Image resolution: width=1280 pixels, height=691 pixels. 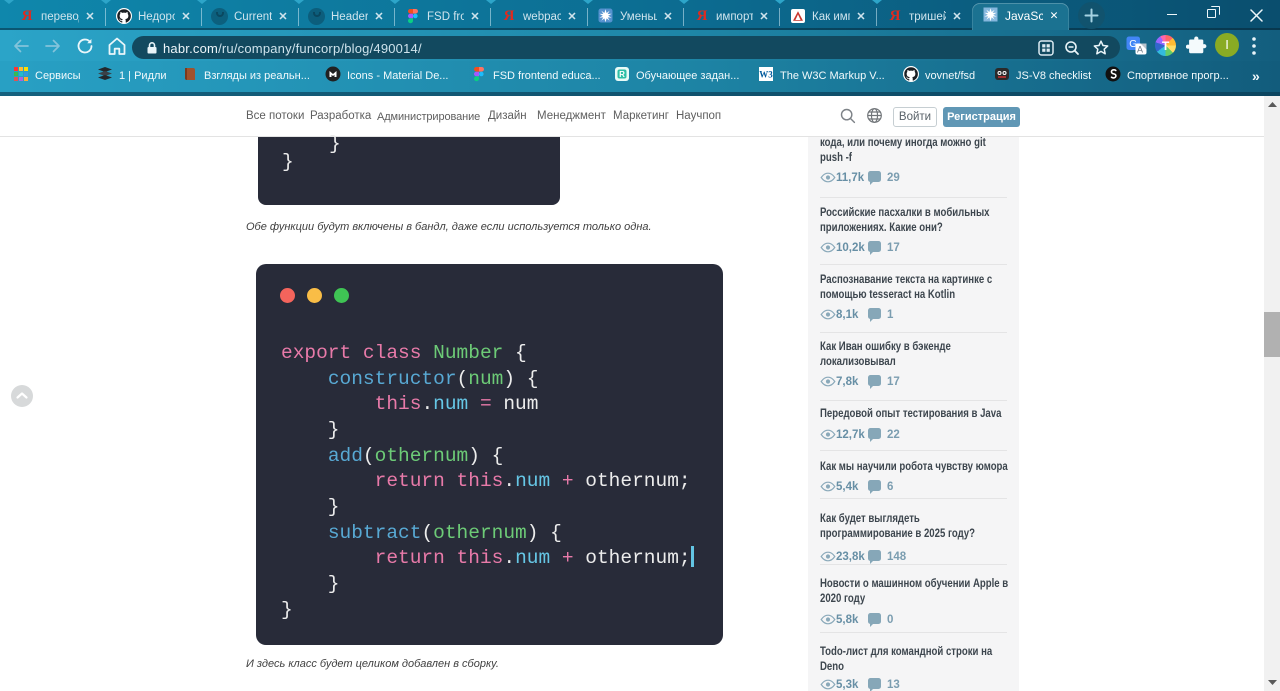 What do you see at coordinates (766, 75) in the screenshot?
I see `svg-text: W3` at bounding box center [766, 75].